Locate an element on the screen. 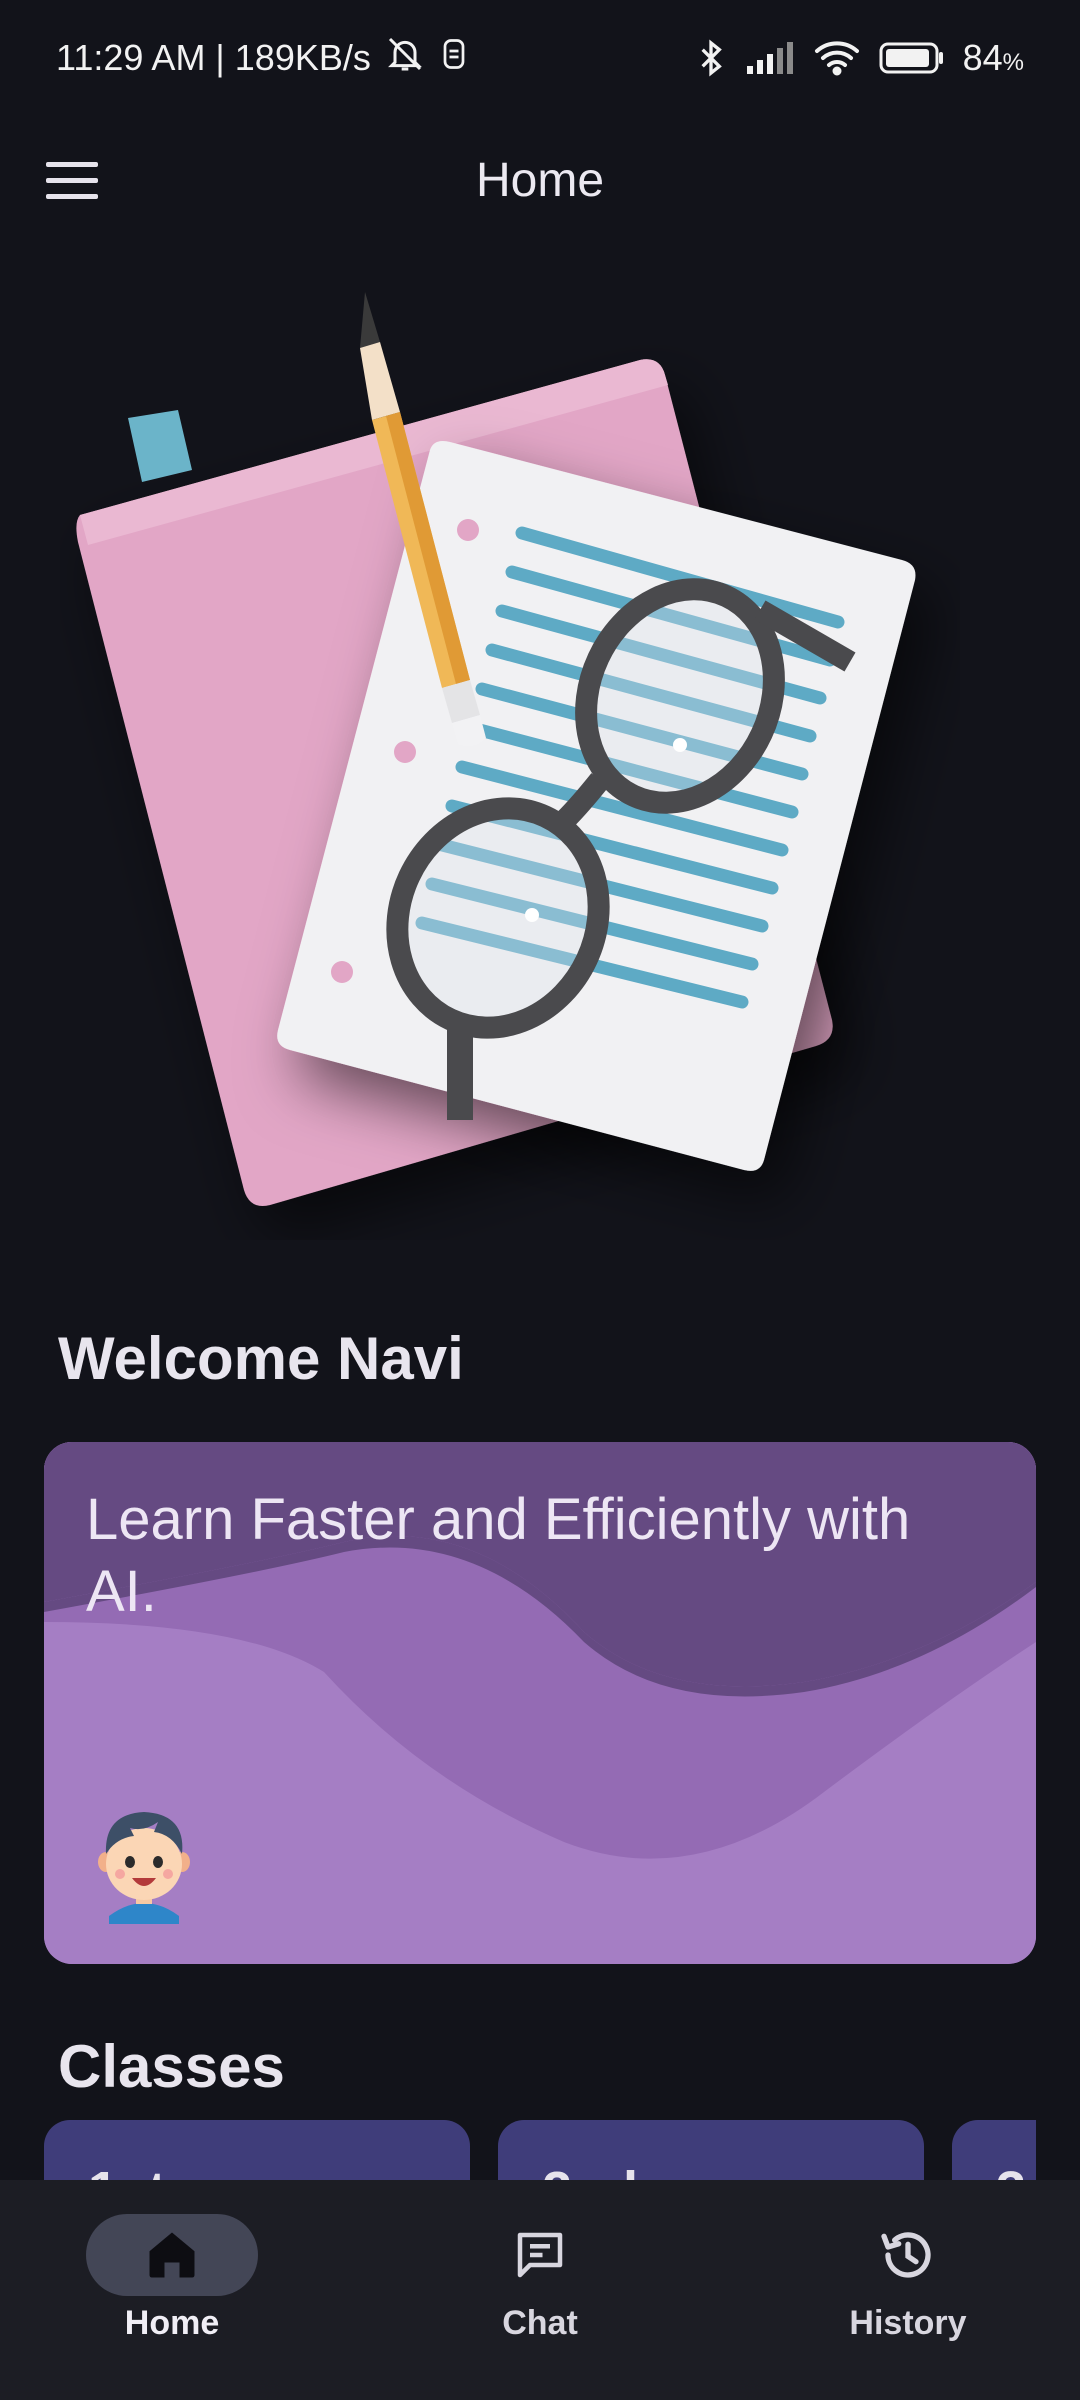 The width and height of the screenshot is (1080, 2400). class-card: 2nd is located at coordinates (711, 2150).